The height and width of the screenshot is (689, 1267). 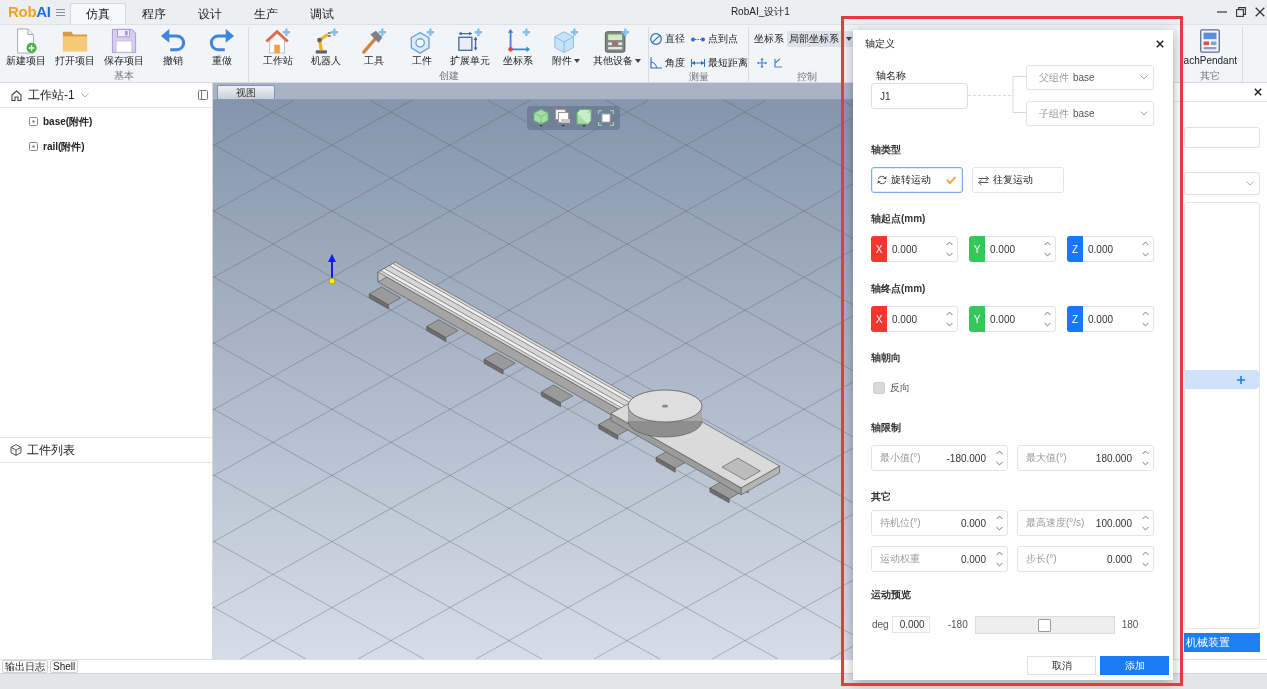 What do you see at coordinates (124, 76) in the screenshot?
I see `group-label: 基本` at bounding box center [124, 76].